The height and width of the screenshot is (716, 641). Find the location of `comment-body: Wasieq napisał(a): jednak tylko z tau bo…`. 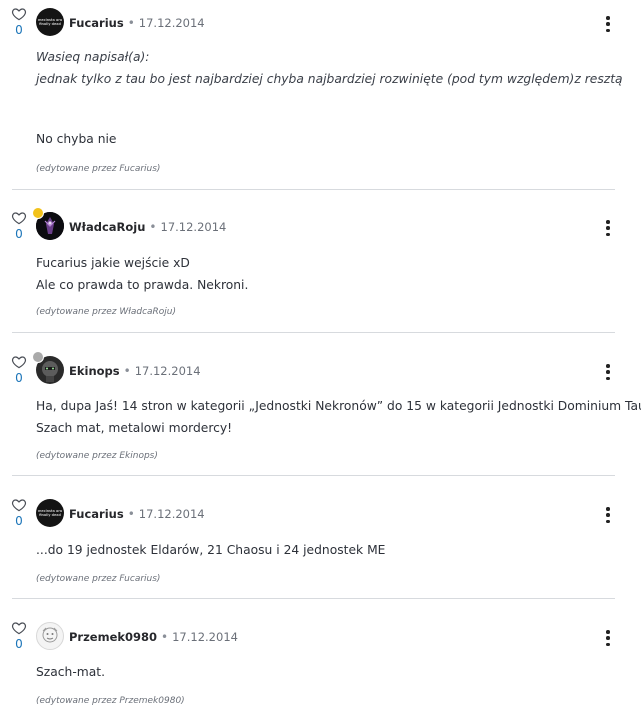

comment-body: Wasieq napisał(a): jednak tylko z tau bo… is located at coordinates (329, 68).